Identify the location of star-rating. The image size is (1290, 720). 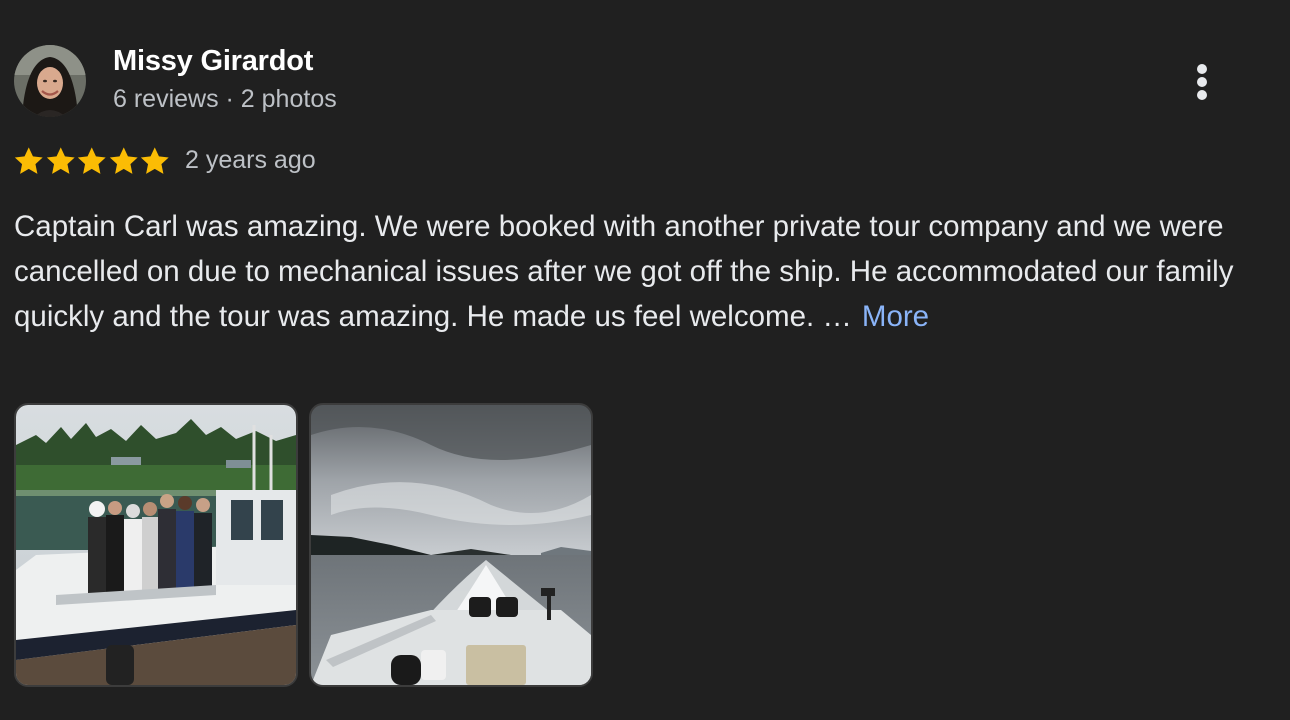
(92, 161).